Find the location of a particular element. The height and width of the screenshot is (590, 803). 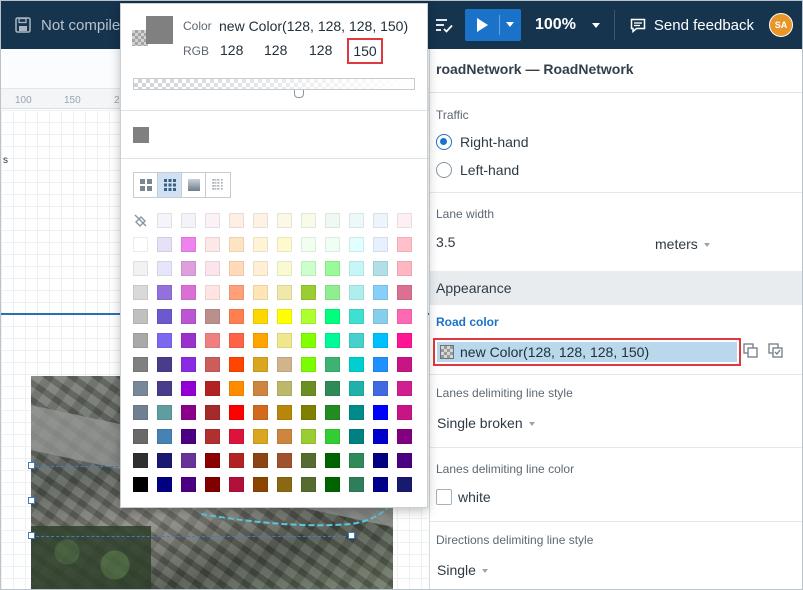

zoom-dropdown: 100% is located at coordinates (567, 25).